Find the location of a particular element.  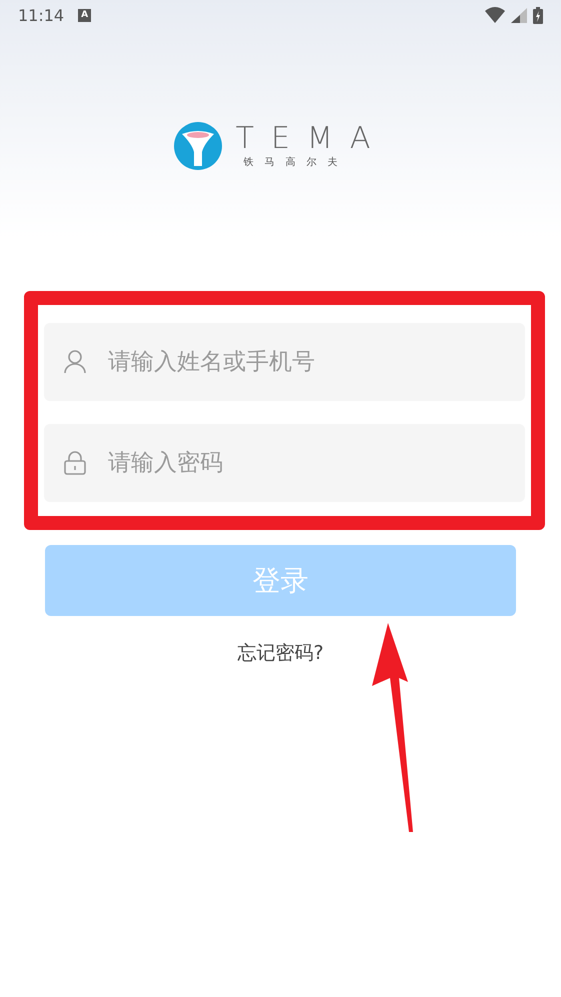

username-input-box: 请输入姓名或手机号 is located at coordinates (284, 362).